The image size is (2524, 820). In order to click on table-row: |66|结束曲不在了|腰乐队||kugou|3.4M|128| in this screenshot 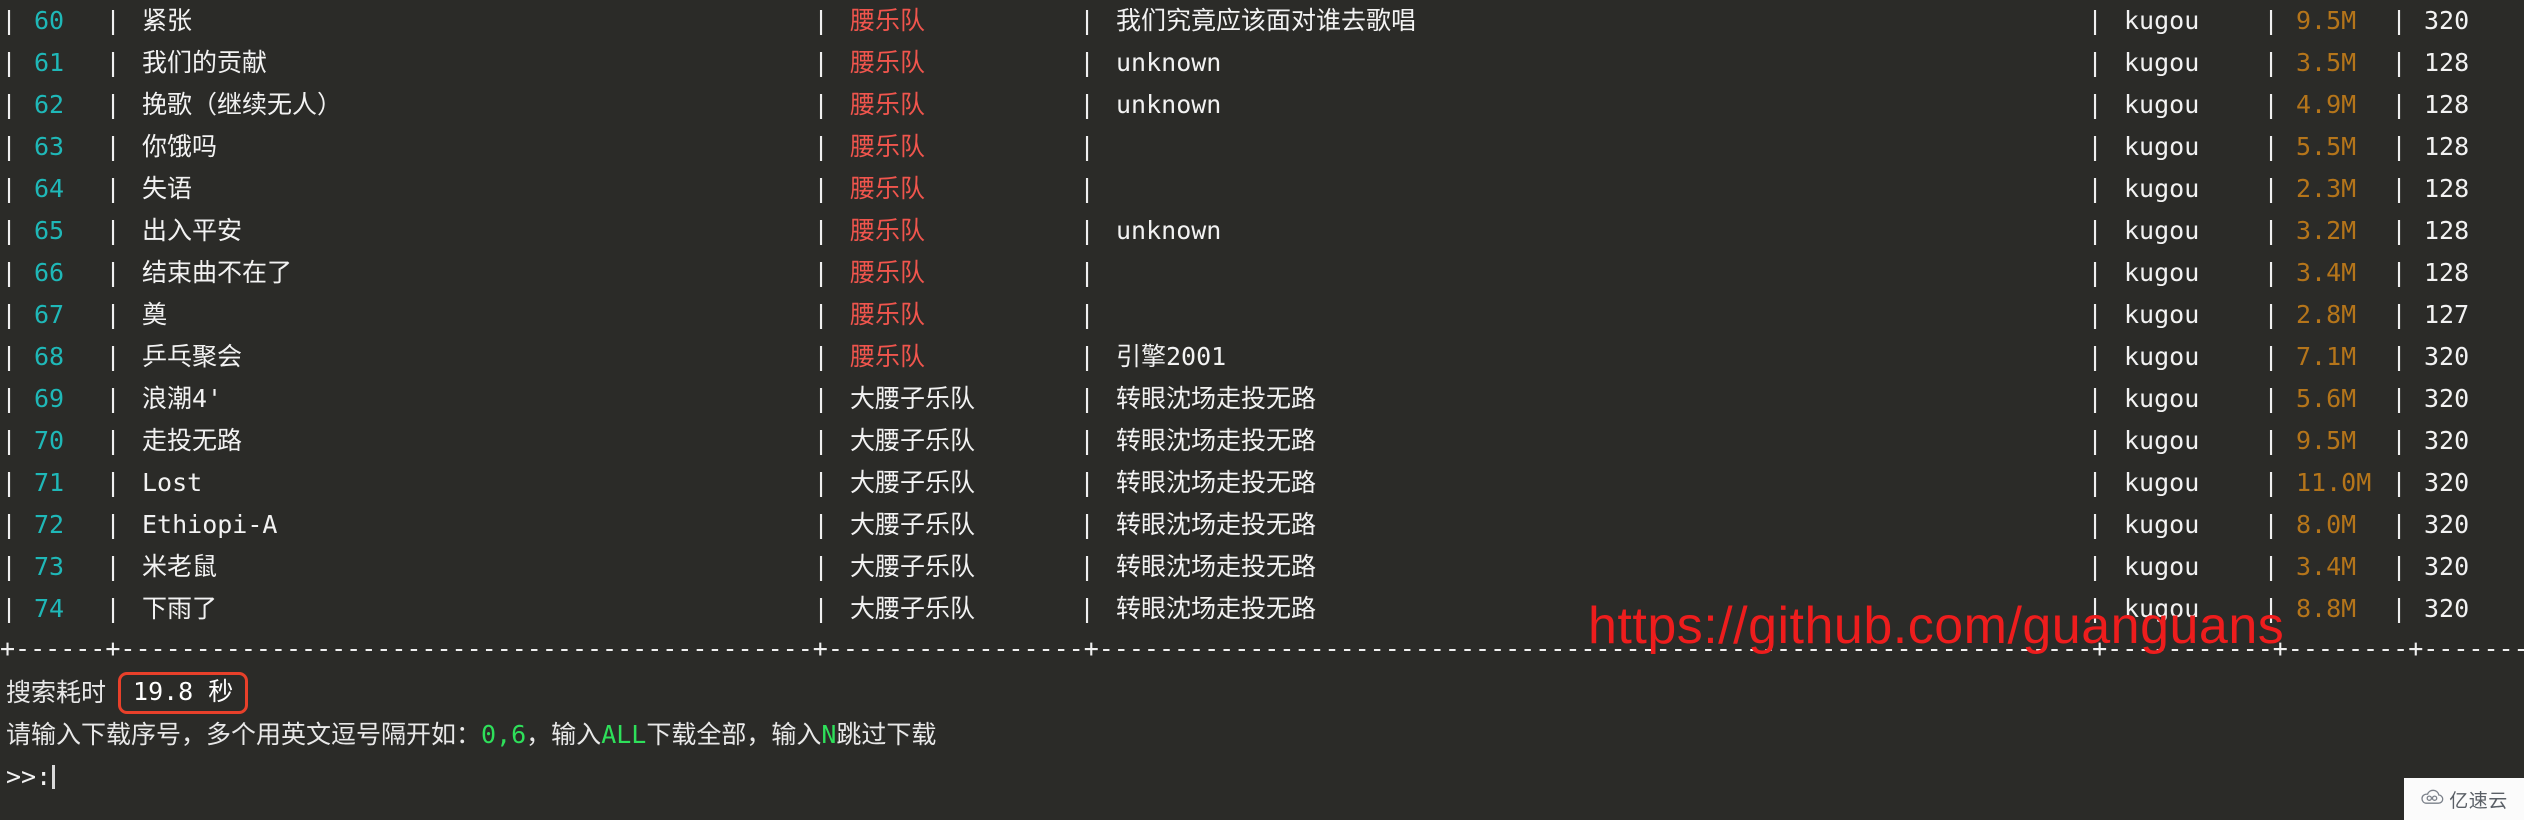, I will do `click(1262, 273)`.